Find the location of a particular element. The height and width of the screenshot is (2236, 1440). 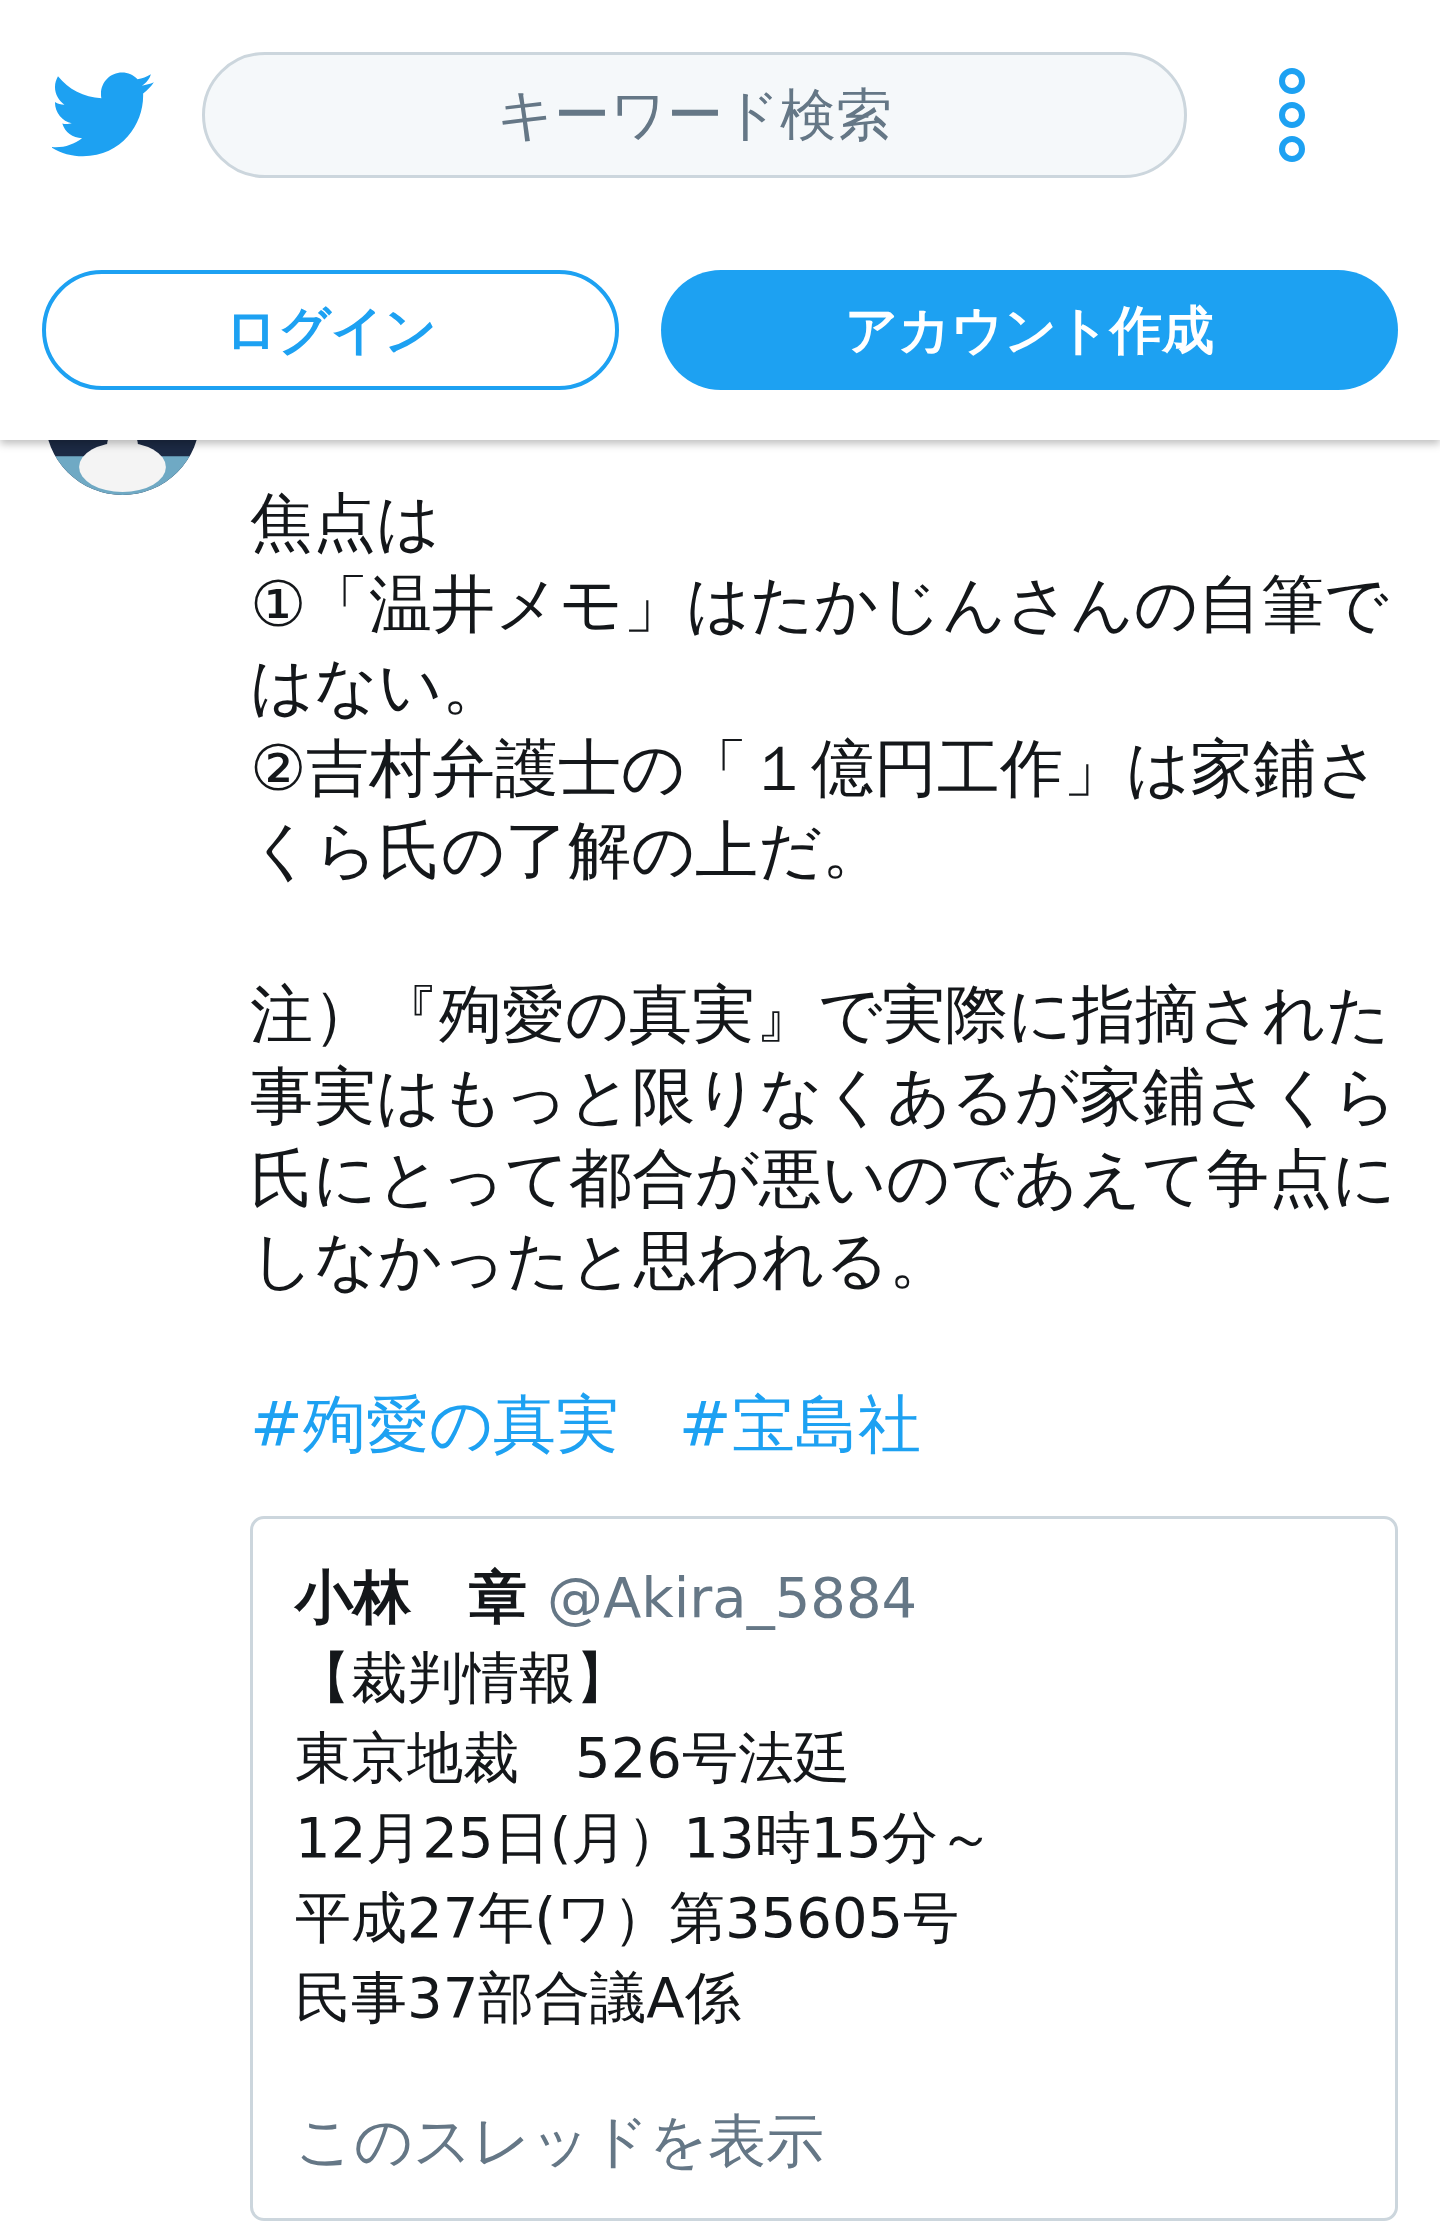

tweet-text-line: ①「温井メモ」はたかじんさんの自筆で is located at coordinates (820, 605).